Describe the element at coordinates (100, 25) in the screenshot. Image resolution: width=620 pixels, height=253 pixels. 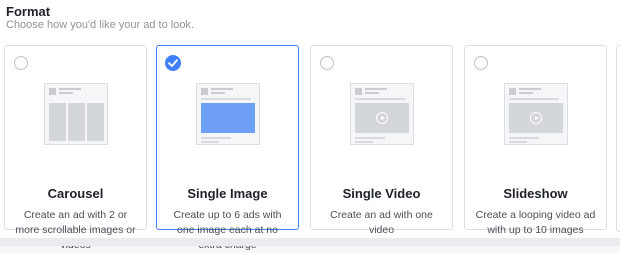
I see `section-subtitle: Choose how you'd like your ad to look.` at that location.